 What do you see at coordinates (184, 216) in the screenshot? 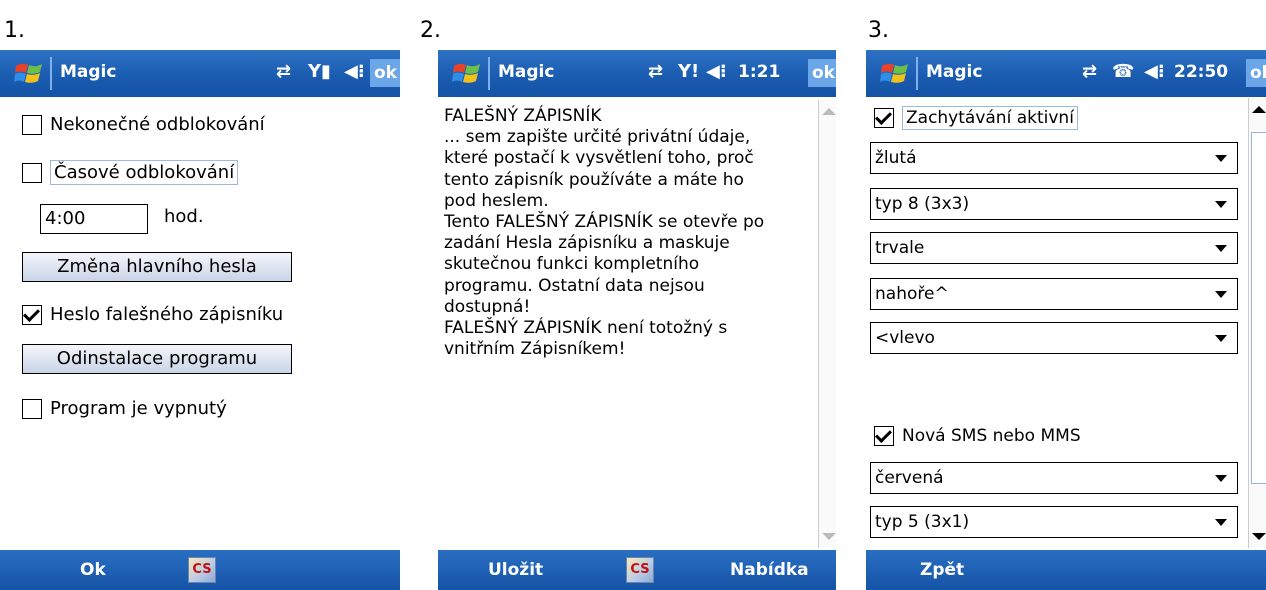
I see `hours-unit: hod.` at bounding box center [184, 216].